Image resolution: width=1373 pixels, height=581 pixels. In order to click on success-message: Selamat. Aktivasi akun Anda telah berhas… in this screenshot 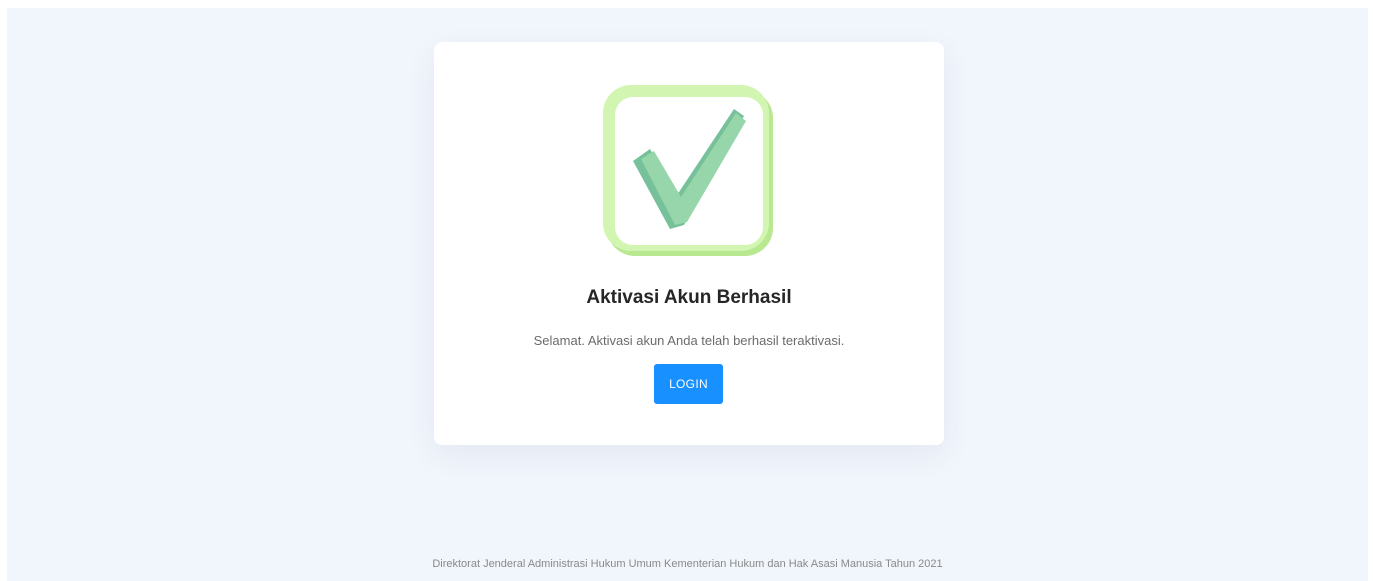, I will do `click(689, 340)`.